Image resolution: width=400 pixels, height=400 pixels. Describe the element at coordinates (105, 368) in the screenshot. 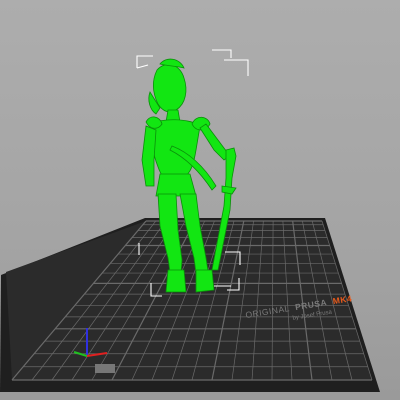

I see `bed-handle` at that location.